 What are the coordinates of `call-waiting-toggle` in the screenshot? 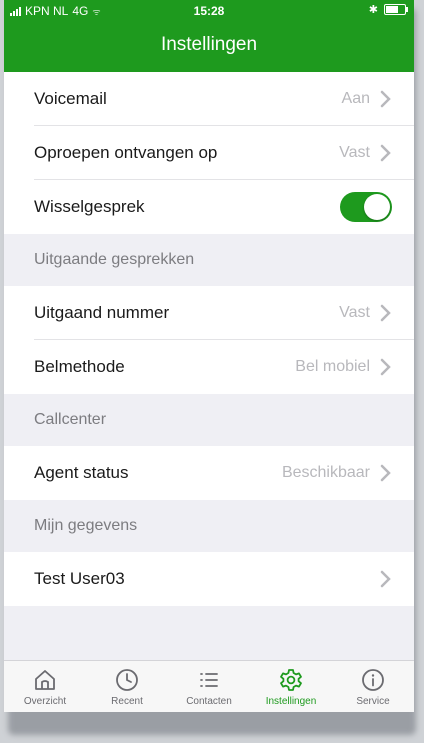 It's located at (366, 207).